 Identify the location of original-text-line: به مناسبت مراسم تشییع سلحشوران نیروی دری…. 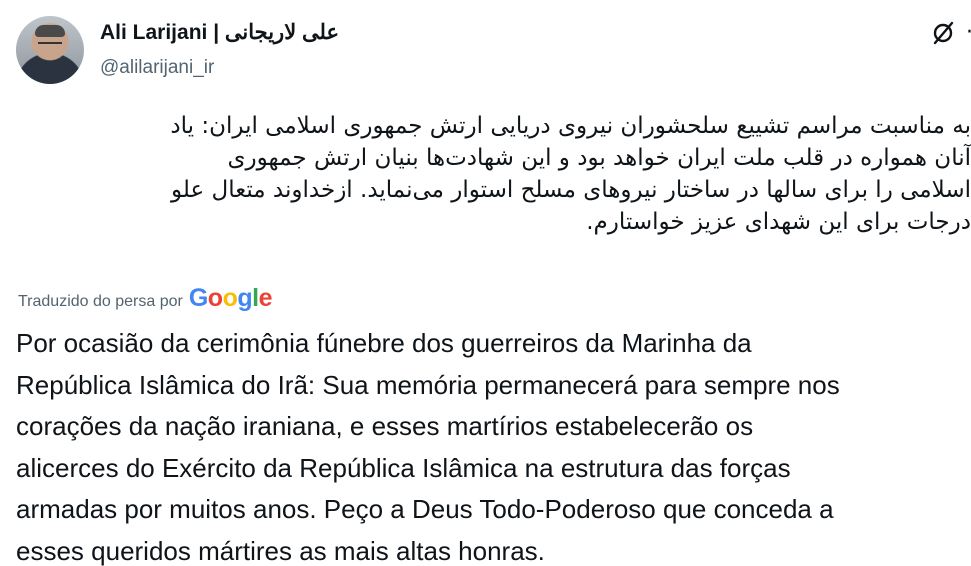
(570, 126).